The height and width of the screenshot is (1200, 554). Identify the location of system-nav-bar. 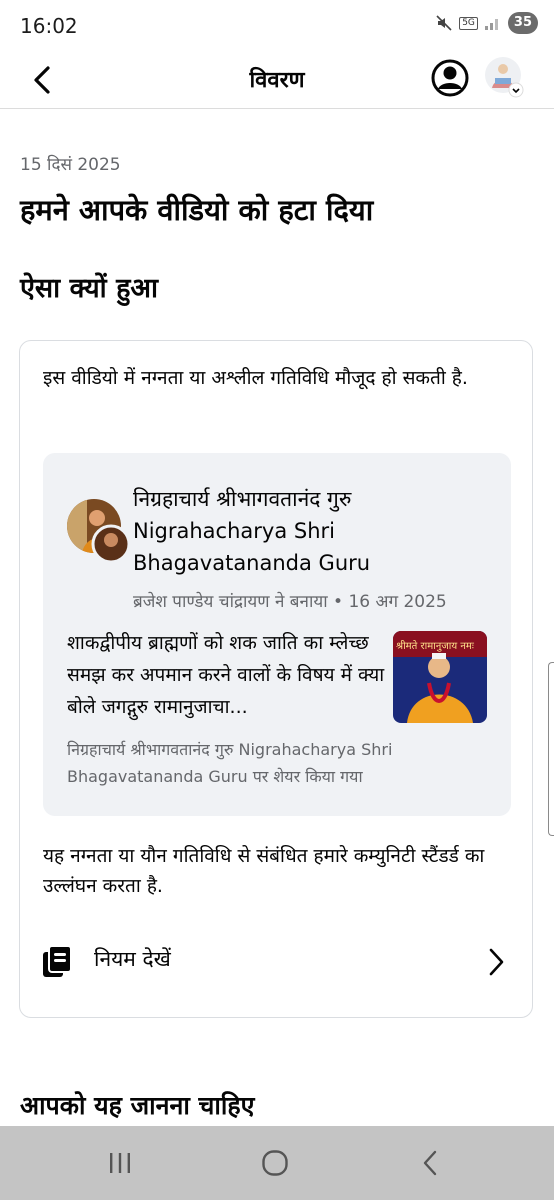
(277, 1163).